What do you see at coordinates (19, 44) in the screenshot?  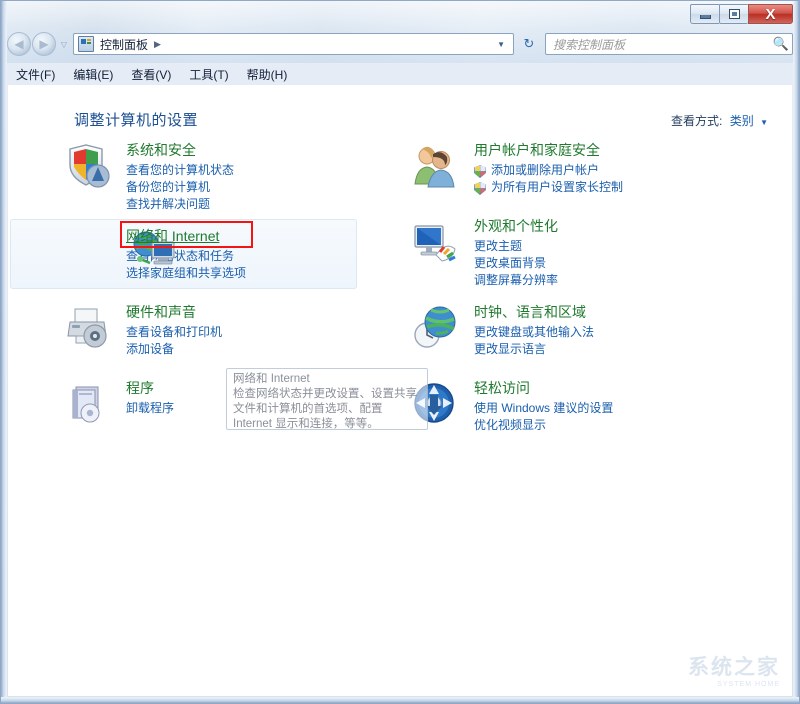 I see `back-button: ◀` at bounding box center [19, 44].